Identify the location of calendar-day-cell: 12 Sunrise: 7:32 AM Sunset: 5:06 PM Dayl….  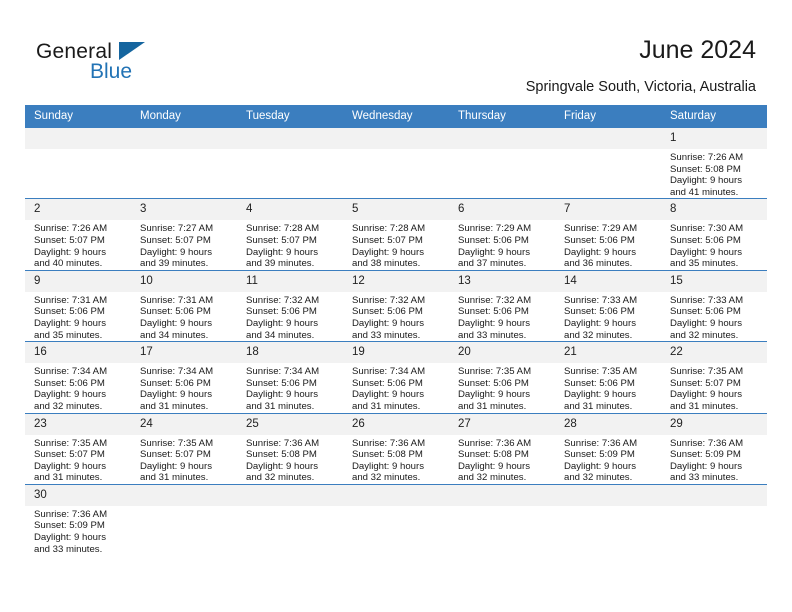
(396, 305).